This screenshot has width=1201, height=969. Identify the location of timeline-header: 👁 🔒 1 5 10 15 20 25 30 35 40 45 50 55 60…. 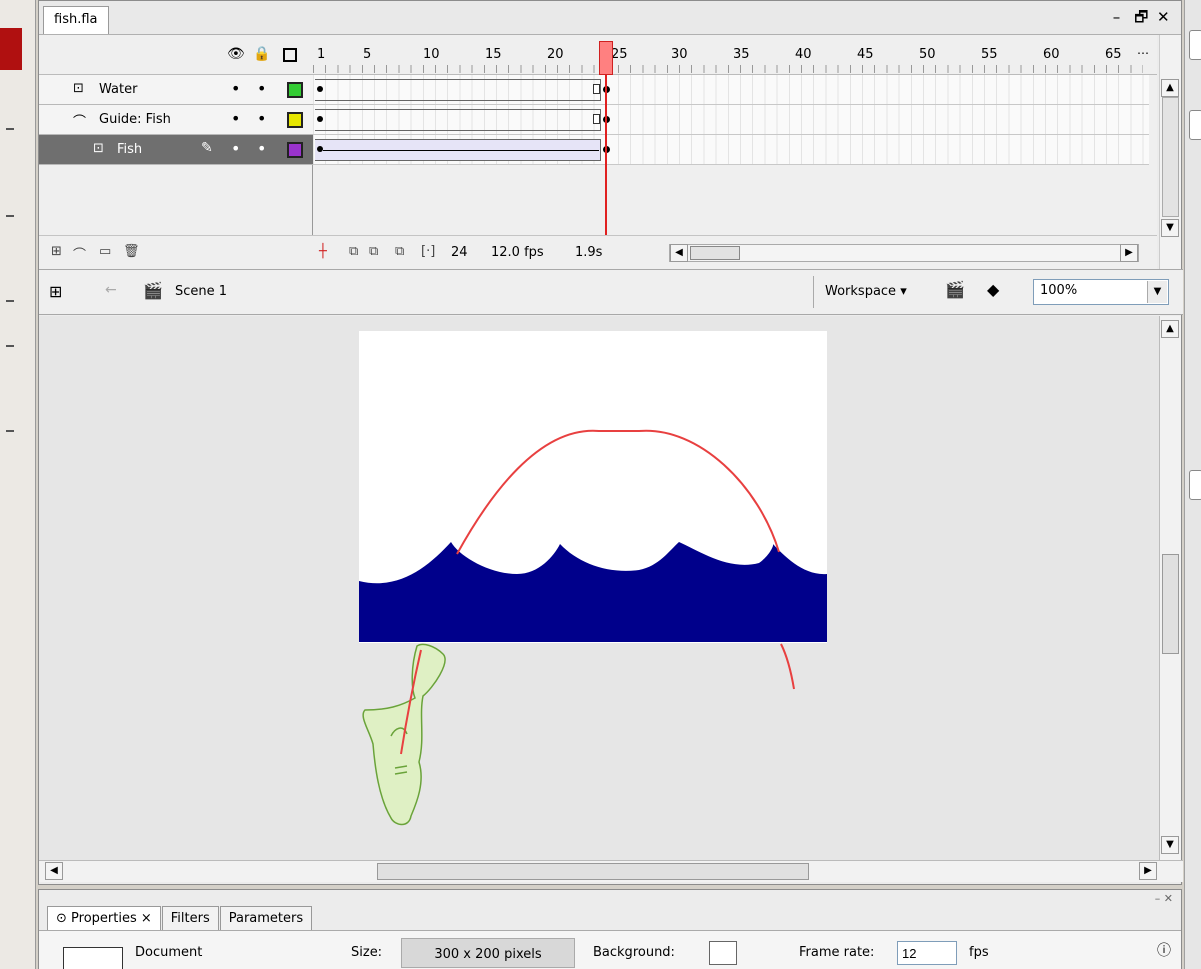
(598, 55).